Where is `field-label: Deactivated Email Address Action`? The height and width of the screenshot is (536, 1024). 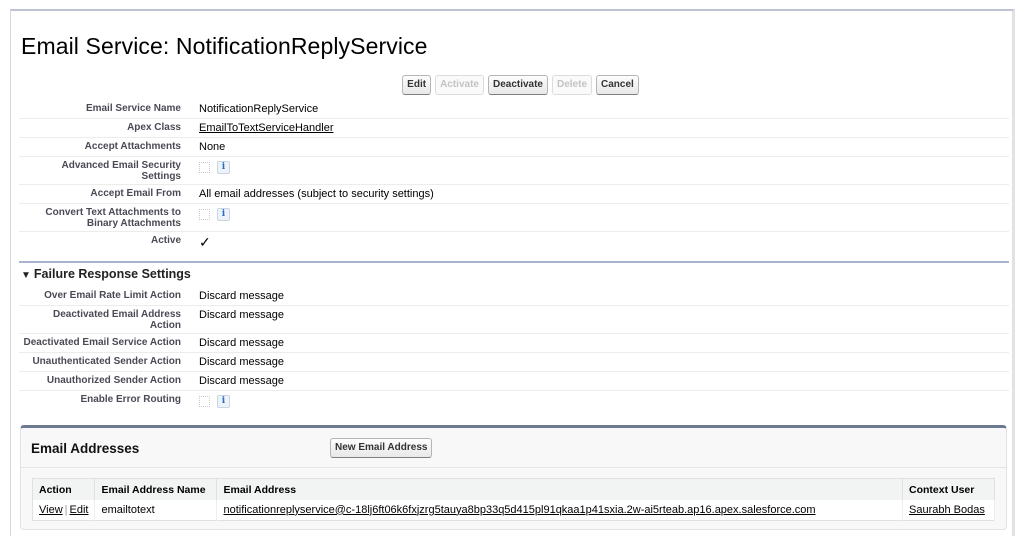 field-label: Deactivated Email Address Action is located at coordinates (116, 320).